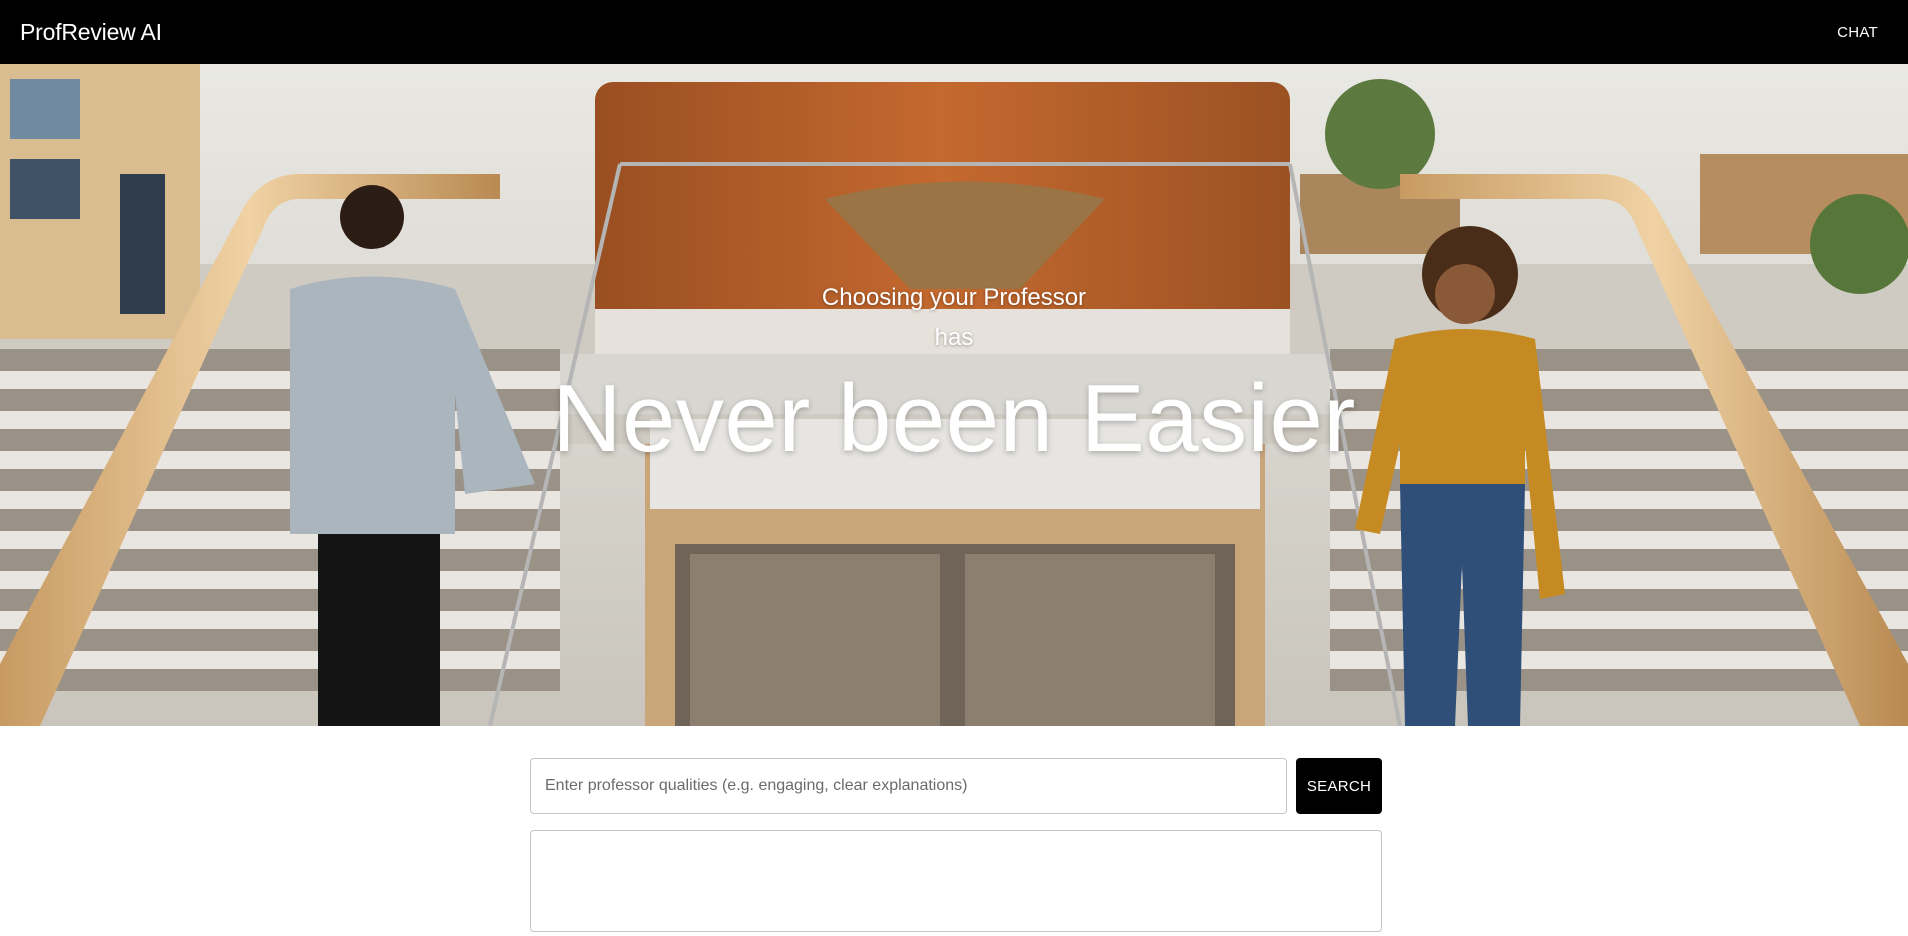  What do you see at coordinates (954, 337) in the screenshot?
I see `hero-subtitle-line2: has` at bounding box center [954, 337].